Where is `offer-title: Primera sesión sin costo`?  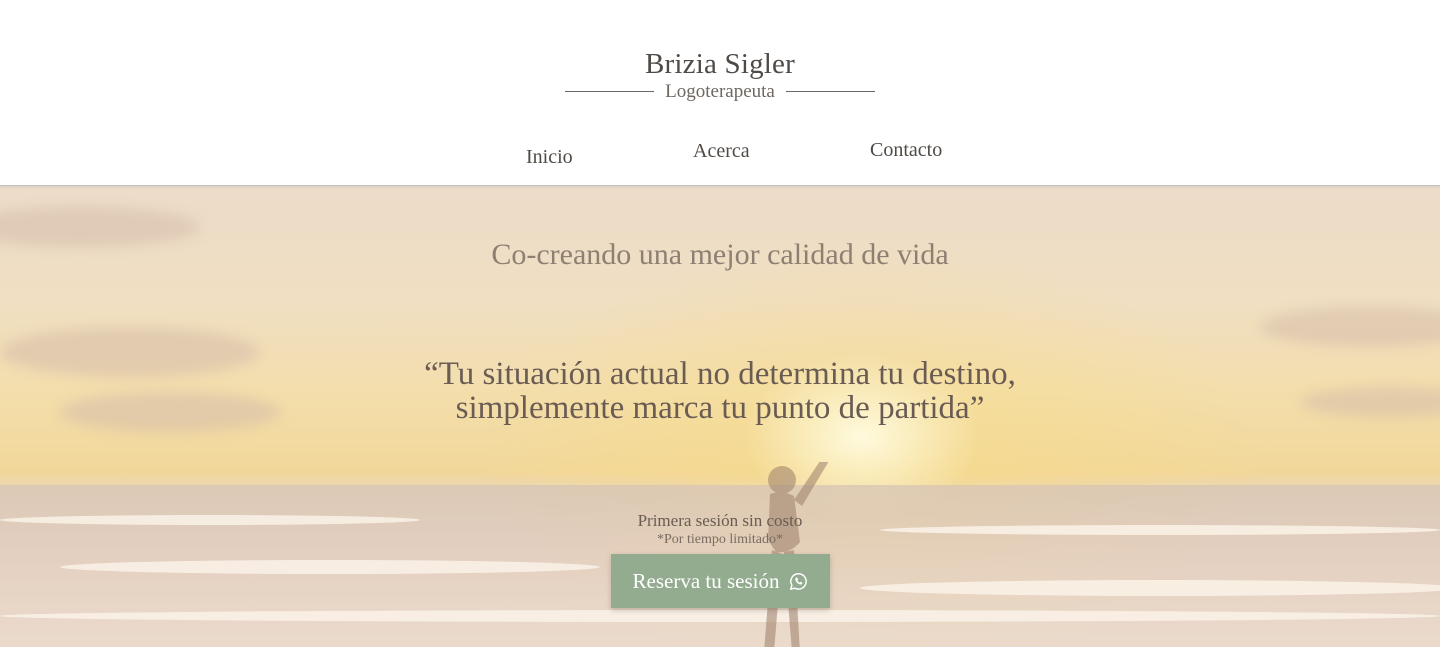 offer-title: Primera sesión sin costo is located at coordinates (720, 520).